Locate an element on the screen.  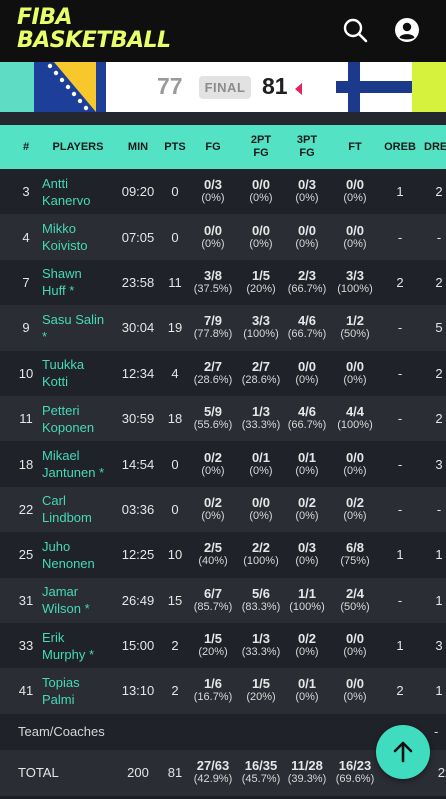
total-fg: 27/63 (42.9%) is located at coordinates (213, 773).